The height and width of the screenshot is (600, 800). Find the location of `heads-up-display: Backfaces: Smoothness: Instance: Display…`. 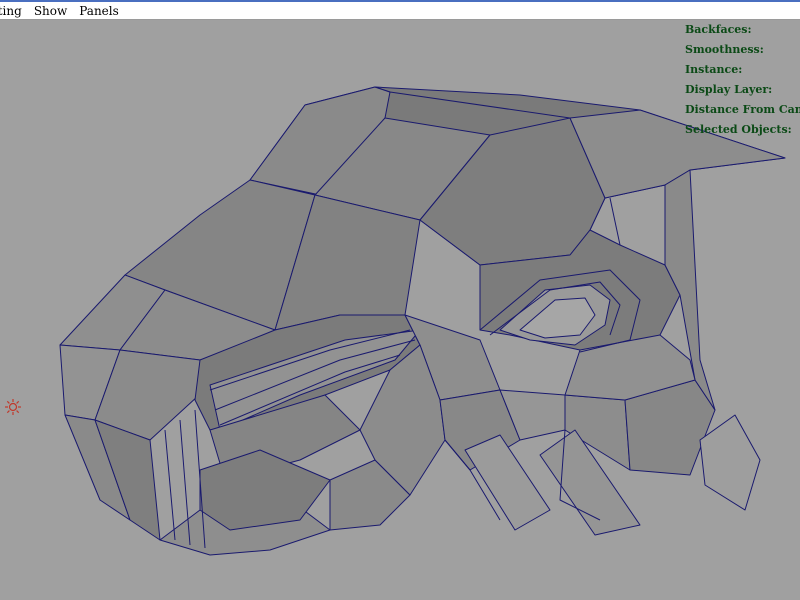

heads-up-display: Backfaces: Smoothness: Instance: Display… is located at coordinates (742, 82).